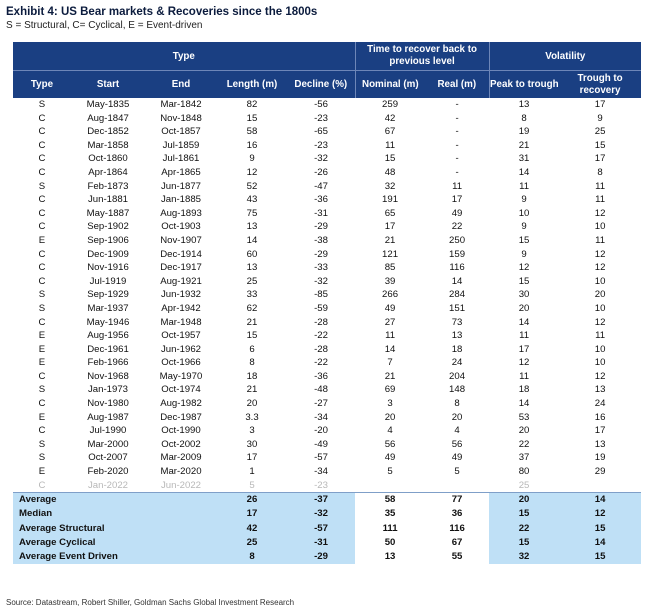 This screenshot has height=610, width=654. I want to click on cell-end: Aug-1893, so click(181, 213).